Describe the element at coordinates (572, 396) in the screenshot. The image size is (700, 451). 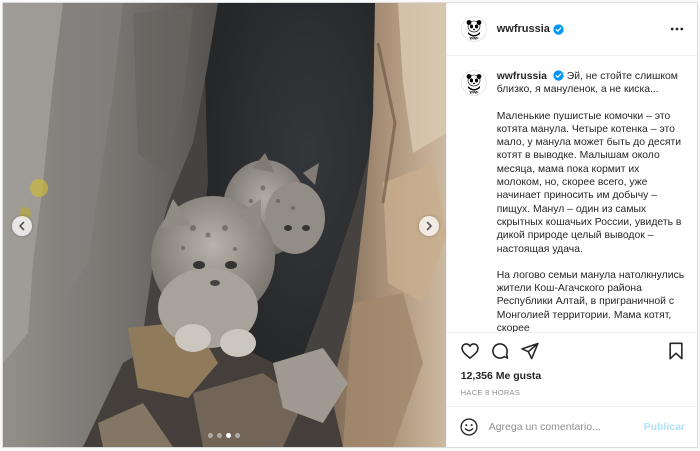
I see `post-timestamp: HACE 8 HORAS` at that location.